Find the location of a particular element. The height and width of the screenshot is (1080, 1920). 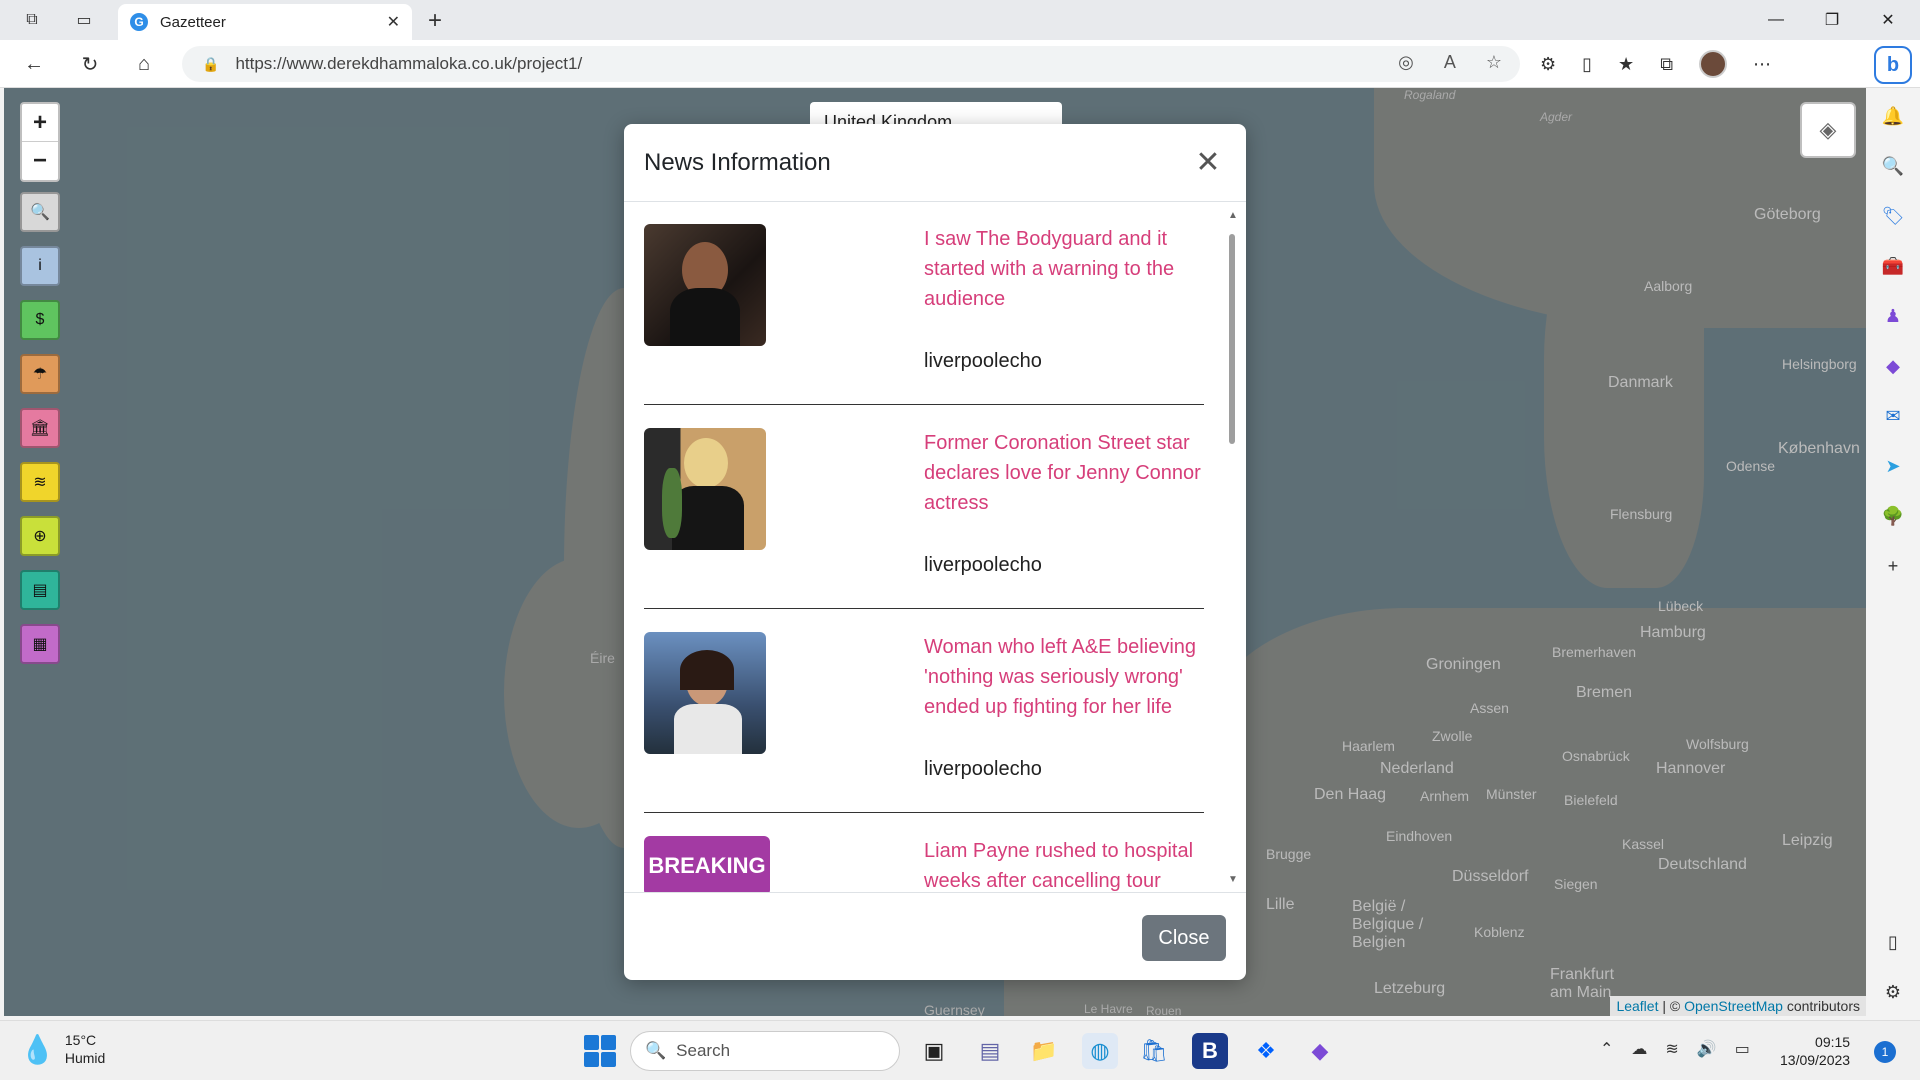

edge-icon: ◍ is located at coordinates (1100, 1051).